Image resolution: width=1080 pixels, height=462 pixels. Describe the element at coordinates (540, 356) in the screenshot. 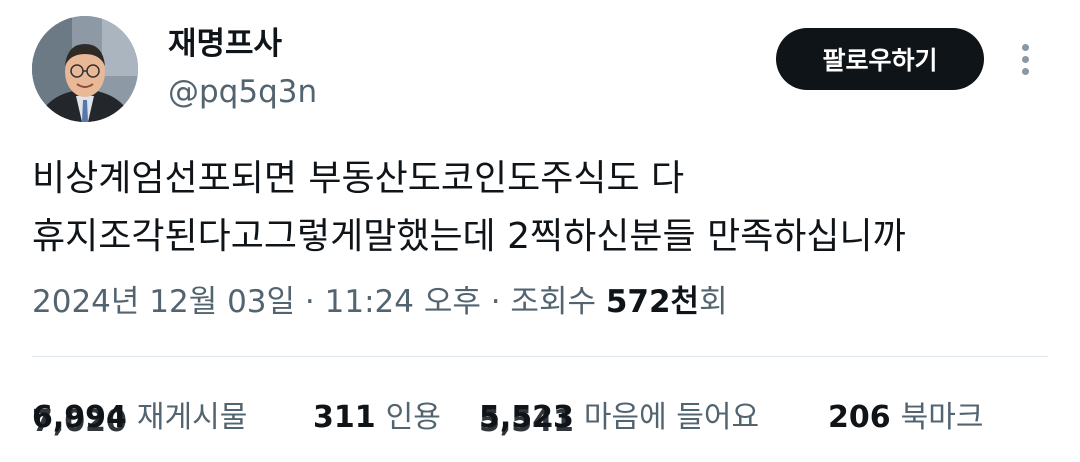

I see `divider` at that location.